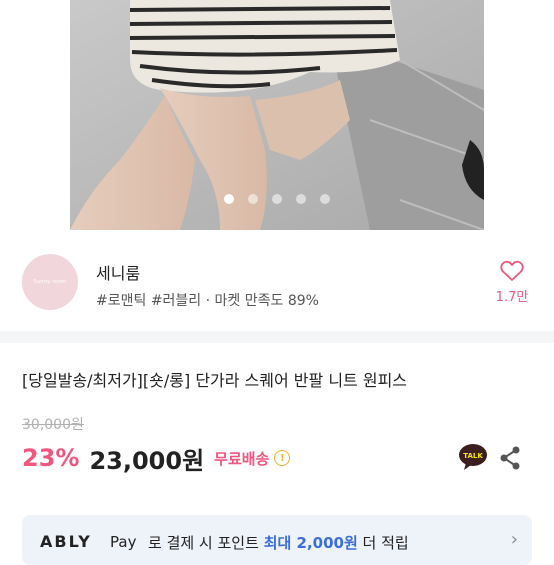  I want to click on info-icon: !, so click(282, 458).